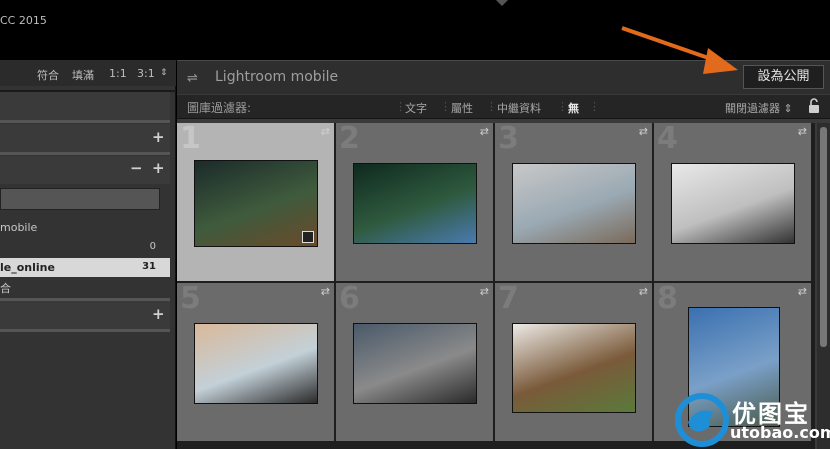 This screenshot has width=830, height=449. I want to click on watermark-url: utobao.com, so click(780, 432).